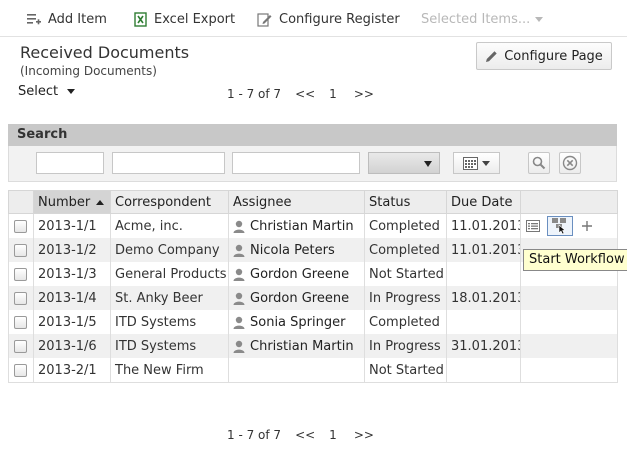 Image resolution: width=627 pixels, height=450 pixels. I want to click on table-row: 2013-2/1 The New Firm Not Started, so click(313, 370).